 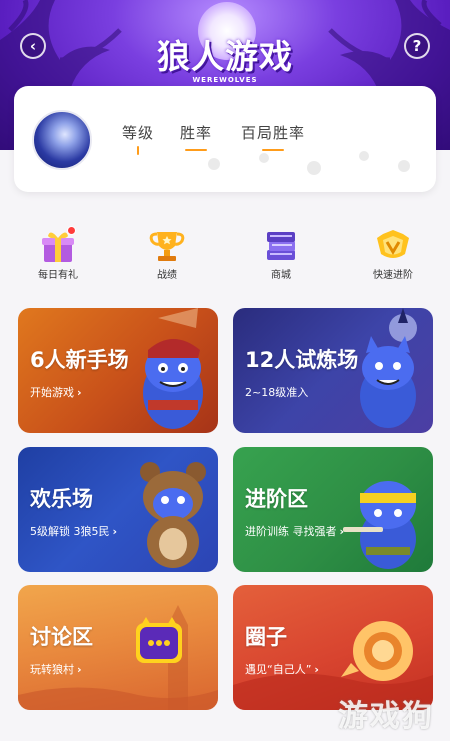 What do you see at coordinates (52, 392) in the screenshot?
I see `mode-subtitle-text: 开始游戏` at bounding box center [52, 392].